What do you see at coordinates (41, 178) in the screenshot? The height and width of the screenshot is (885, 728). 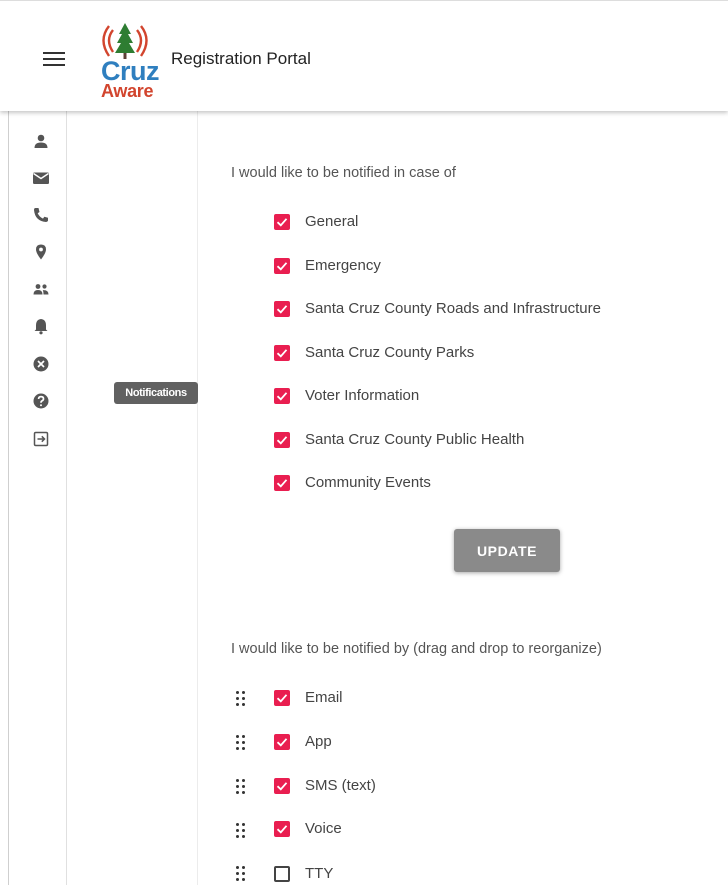 I see `envelope-icon` at bounding box center [41, 178].